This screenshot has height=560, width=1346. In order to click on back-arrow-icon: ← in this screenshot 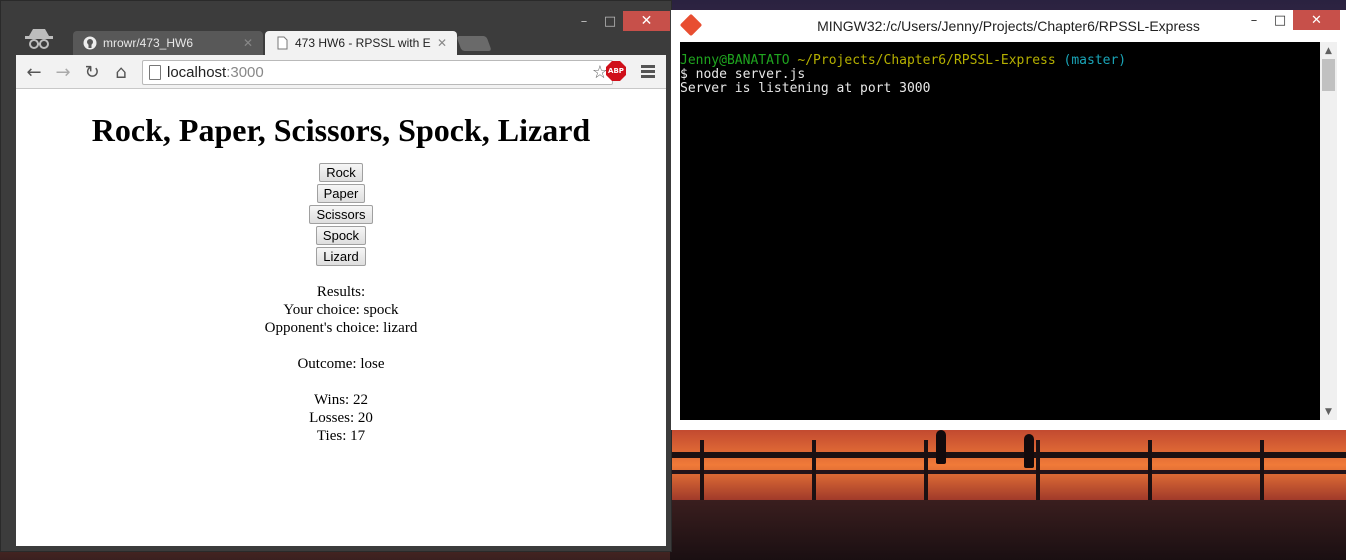, I will do `click(34, 72)`.